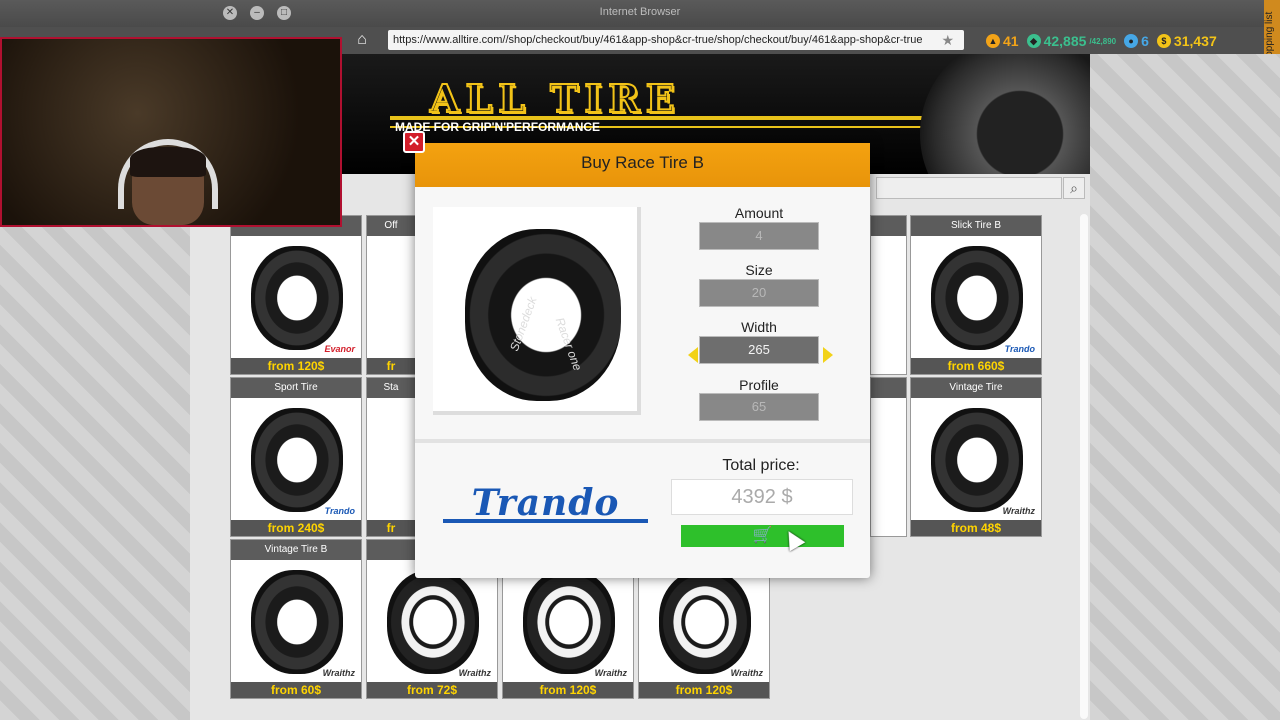  What do you see at coordinates (759, 407) in the screenshot?
I see `profile-field: 65` at bounding box center [759, 407].